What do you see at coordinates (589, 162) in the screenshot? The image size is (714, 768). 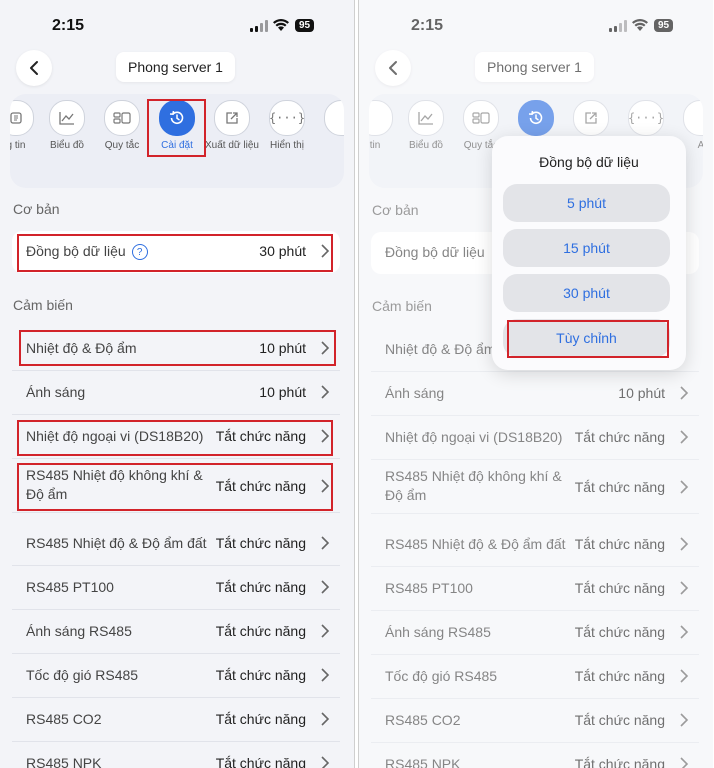 I see `popup-title: Đồng bộ dữ liệu` at bounding box center [589, 162].